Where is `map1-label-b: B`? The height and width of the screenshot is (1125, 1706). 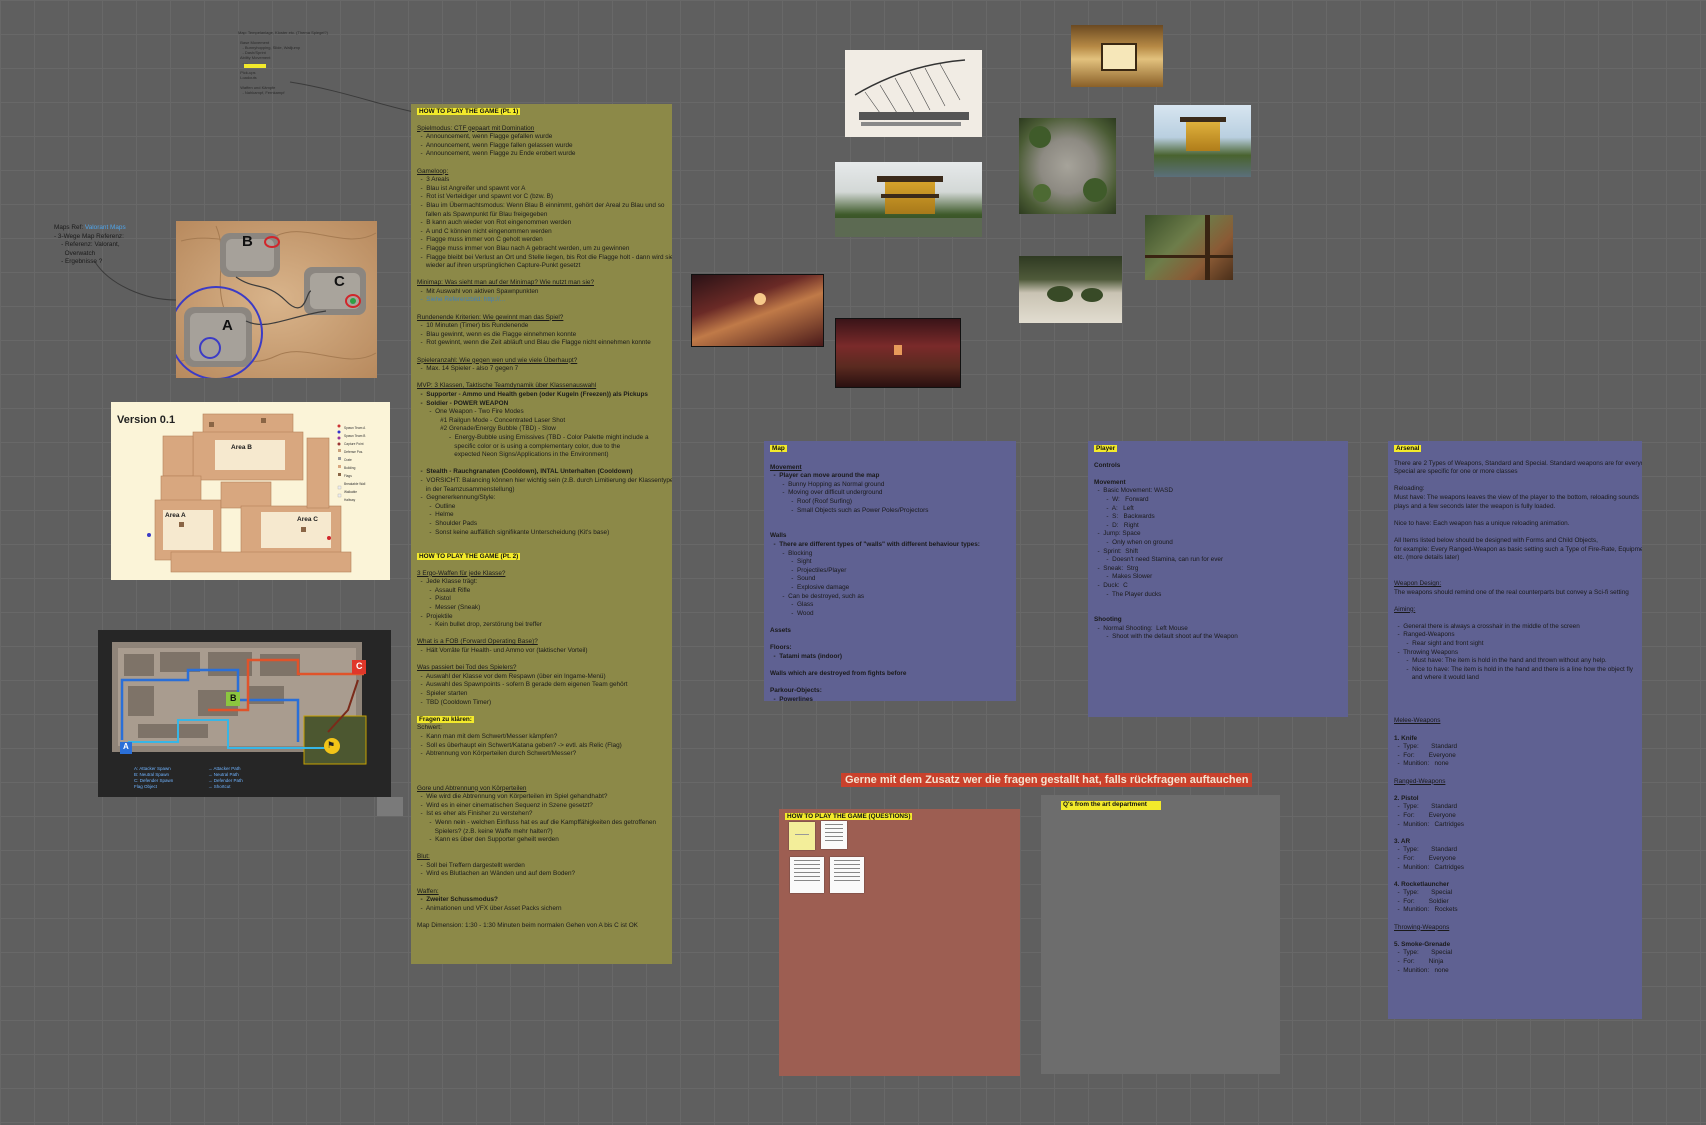 map1-label-b: B is located at coordinates (247, 241).